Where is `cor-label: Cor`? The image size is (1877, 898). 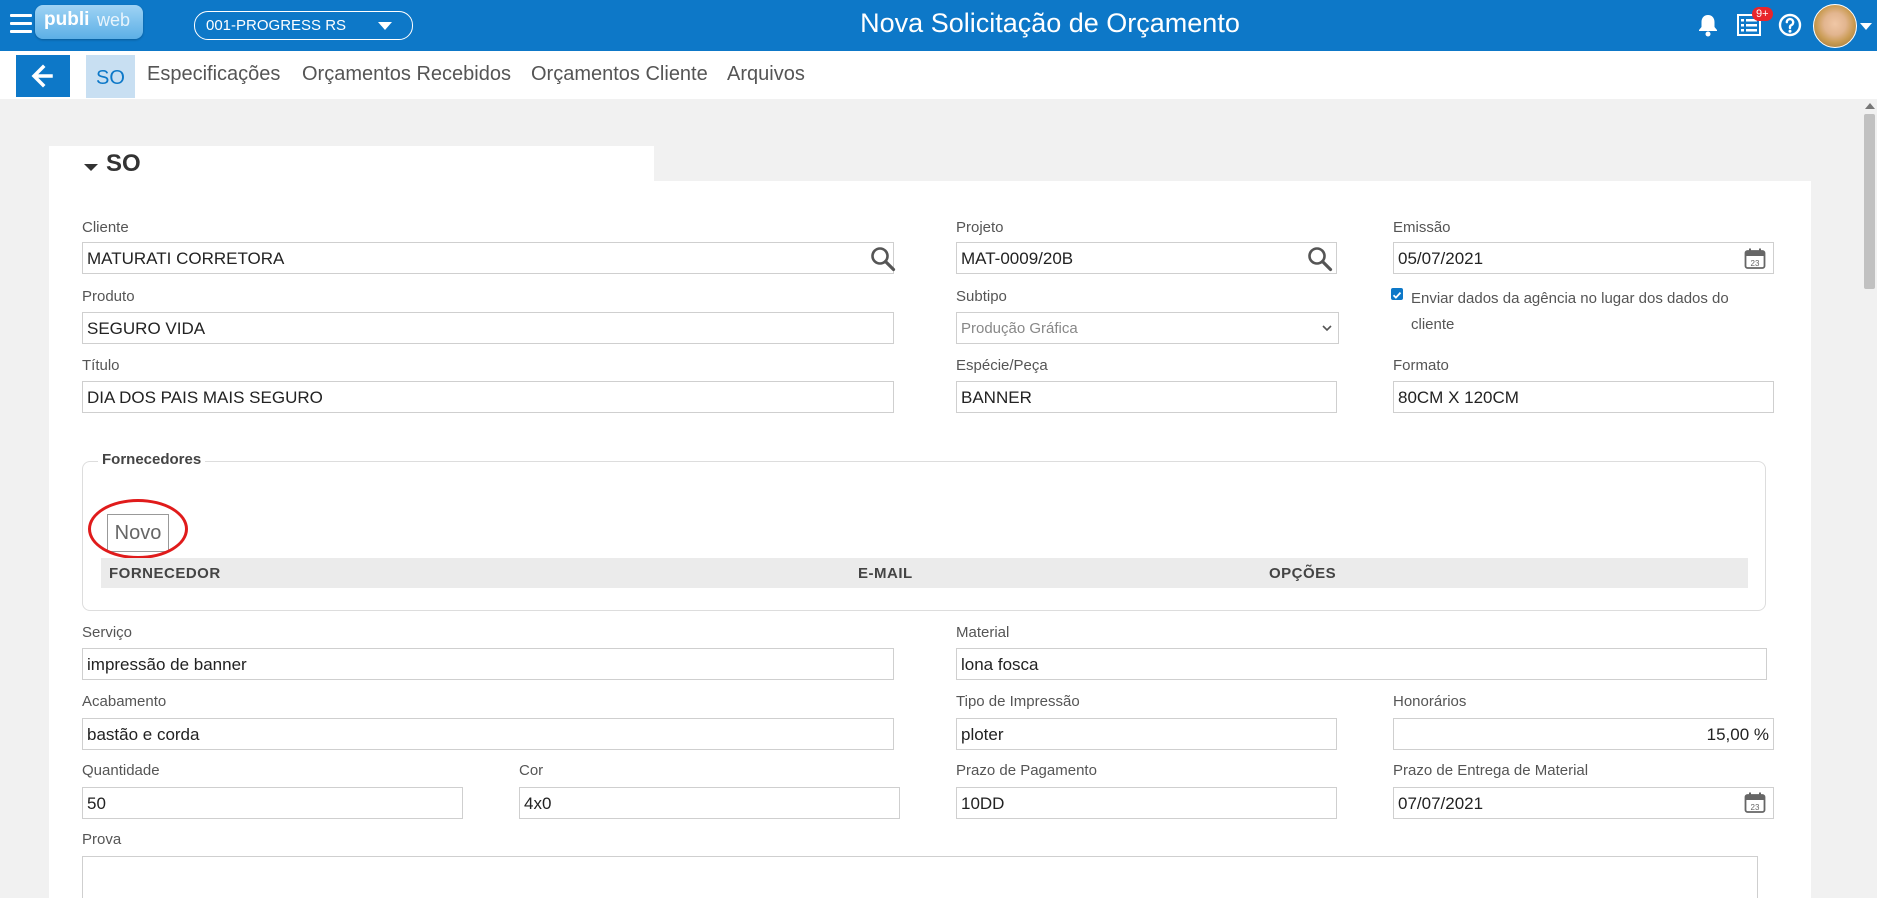 cor-label: Cor is located at coordinates (531, 770).